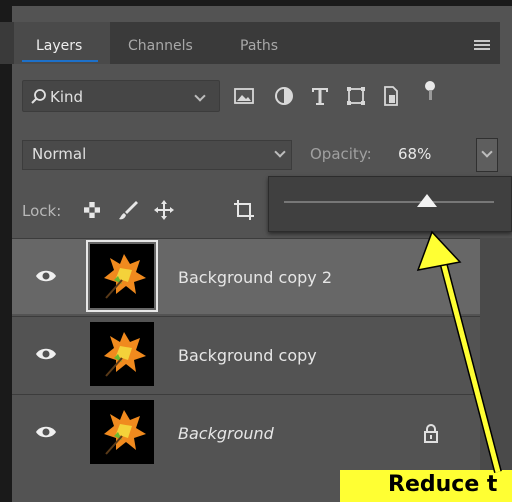 This screenshot has width=512, height=502. What do you see at coordinates (59, 46) in the screenshot?
I see `tab-layers: Layers` at bounding box center [59, 46].